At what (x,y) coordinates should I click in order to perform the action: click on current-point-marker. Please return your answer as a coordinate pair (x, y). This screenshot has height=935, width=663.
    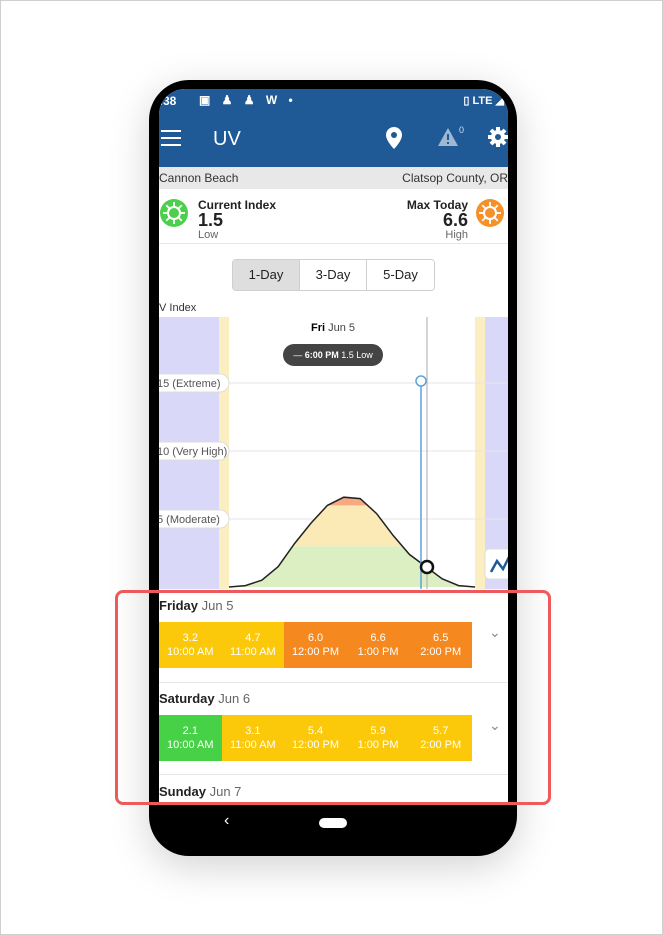
    Looking at the image, I should click on (427, 567).